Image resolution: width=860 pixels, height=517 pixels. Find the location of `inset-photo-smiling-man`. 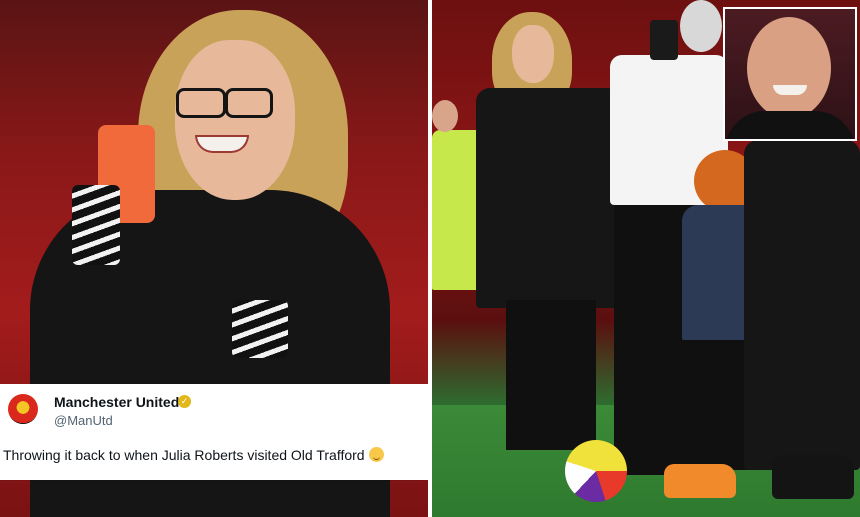

inset-photo-smiling-man is located at coordinates (790, 74).